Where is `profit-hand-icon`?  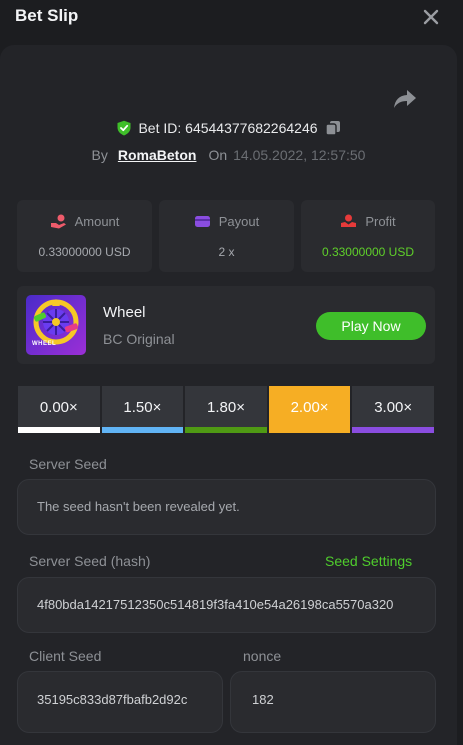 profit-hand-icon is located at coordinates (349, 220).